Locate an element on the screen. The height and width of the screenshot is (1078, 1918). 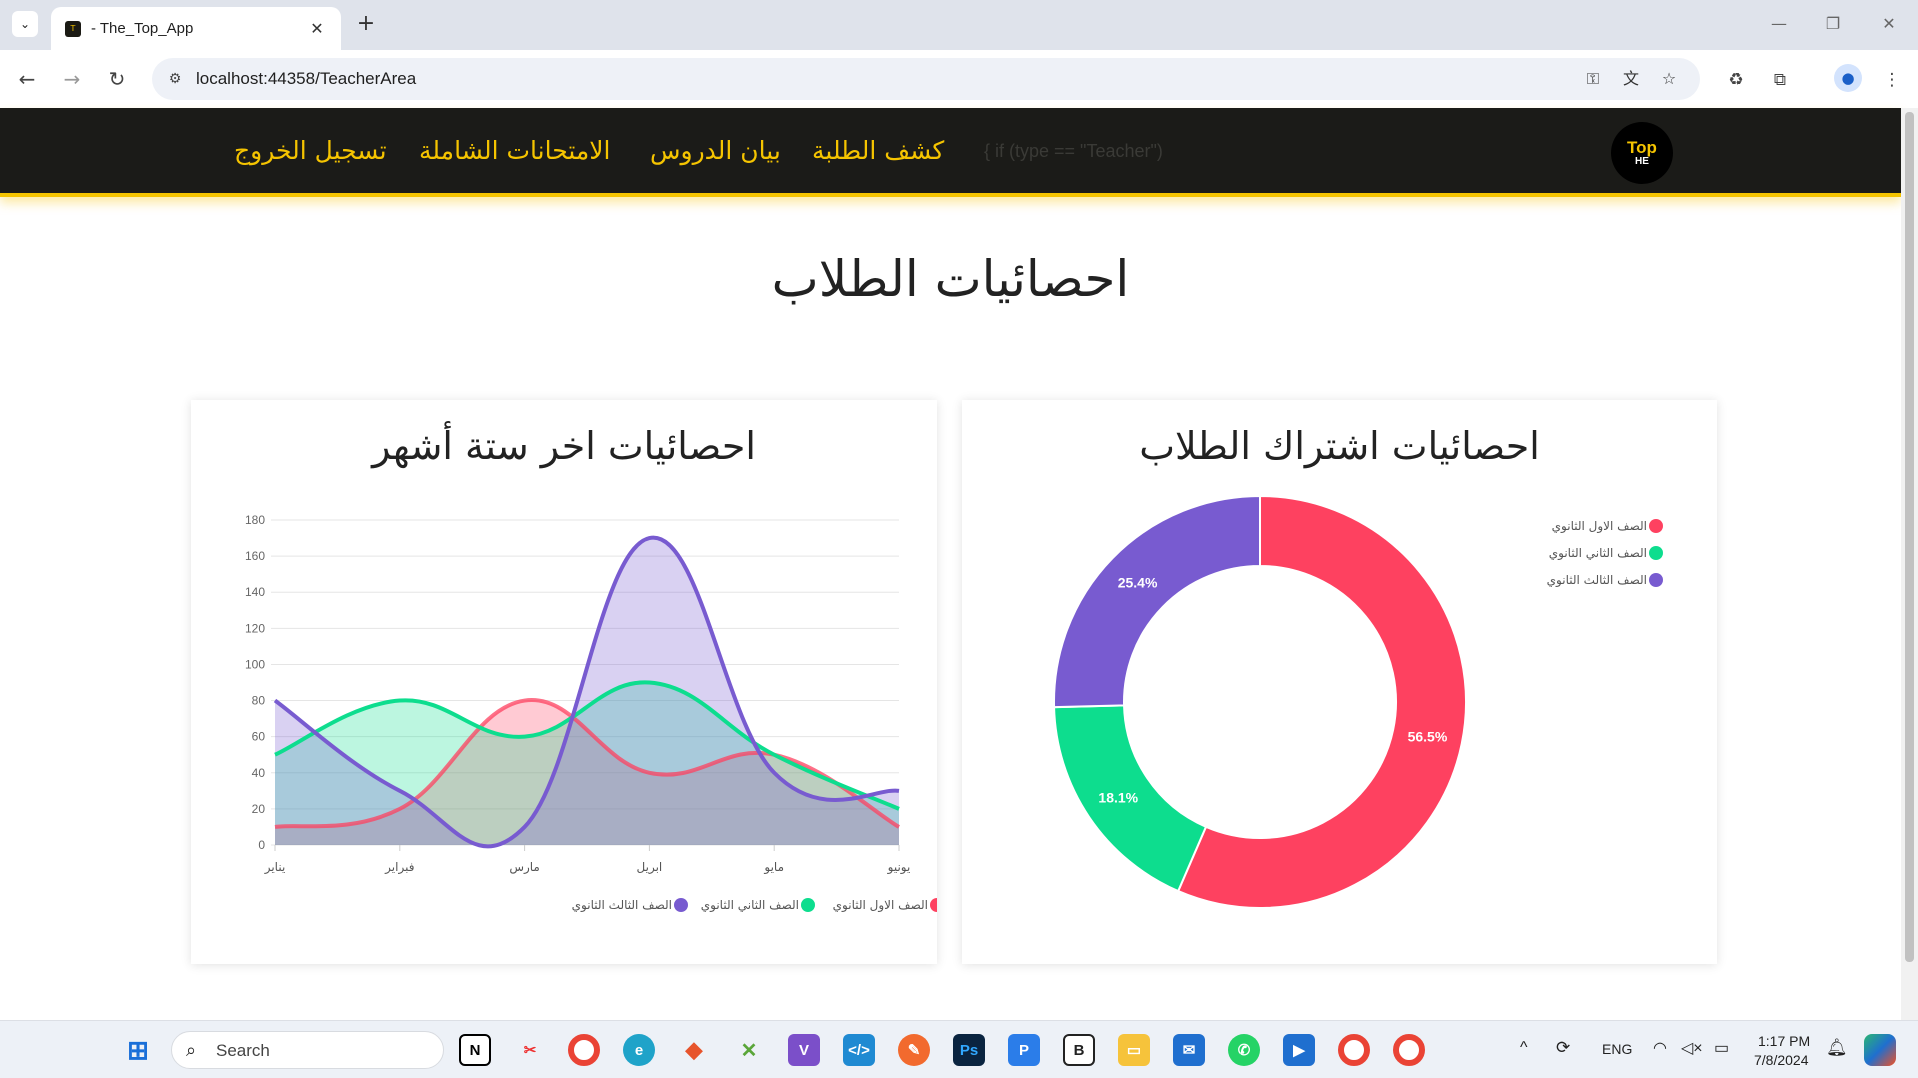
clock-time: 1:17 PM is located at coordinates (1784, 1041).